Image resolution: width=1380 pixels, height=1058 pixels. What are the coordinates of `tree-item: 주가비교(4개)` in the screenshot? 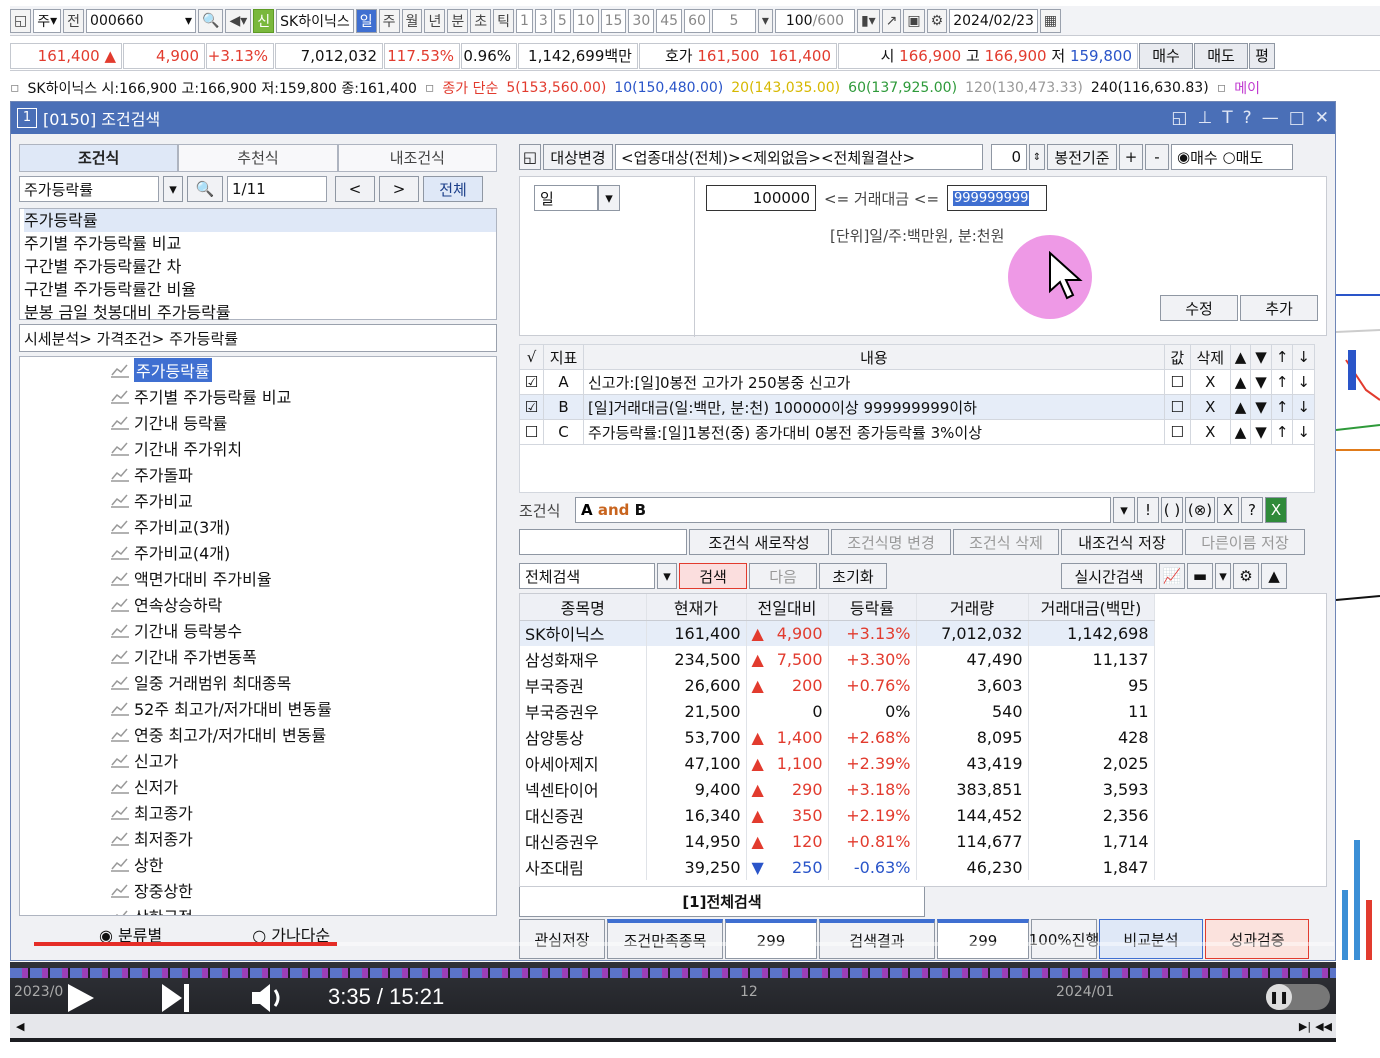 It's located at (258, 552).